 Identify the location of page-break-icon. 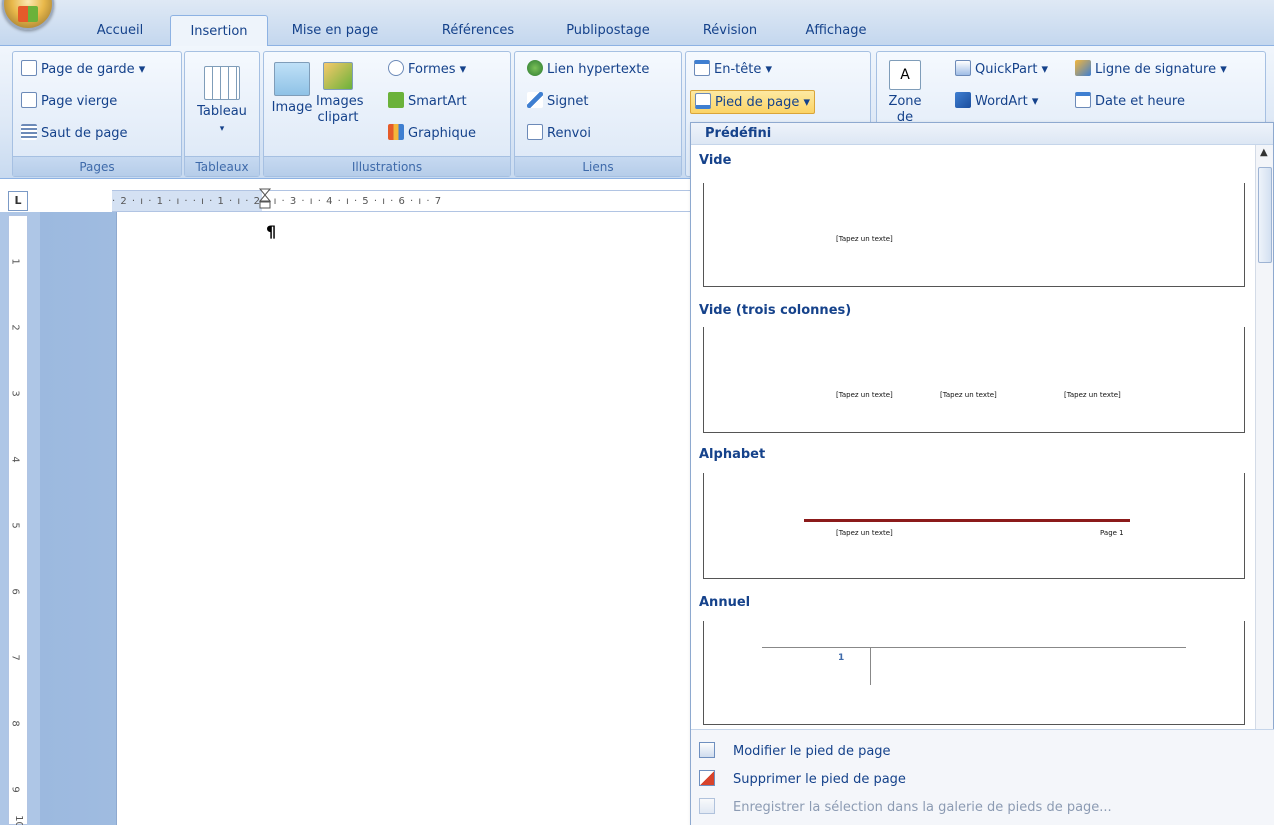
(29, 132).